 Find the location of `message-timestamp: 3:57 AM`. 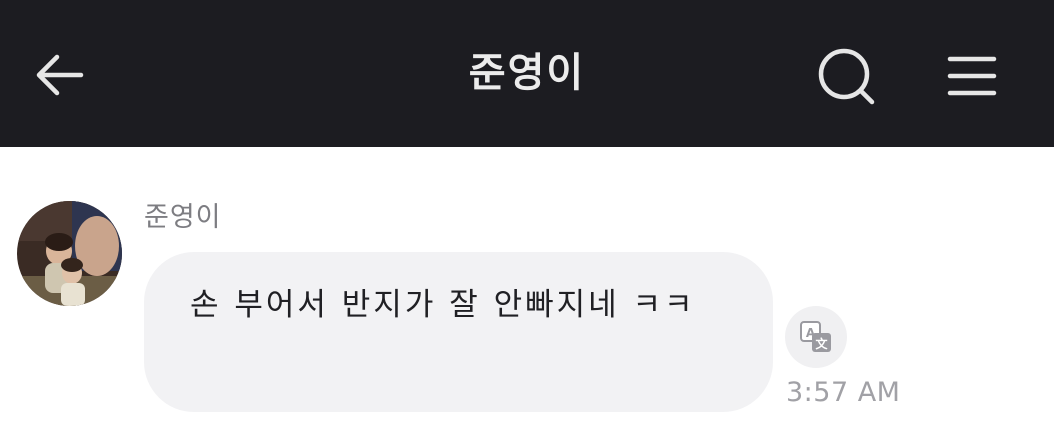

message-timestamp: 3:57 AM is located at coordinates (843, 392).